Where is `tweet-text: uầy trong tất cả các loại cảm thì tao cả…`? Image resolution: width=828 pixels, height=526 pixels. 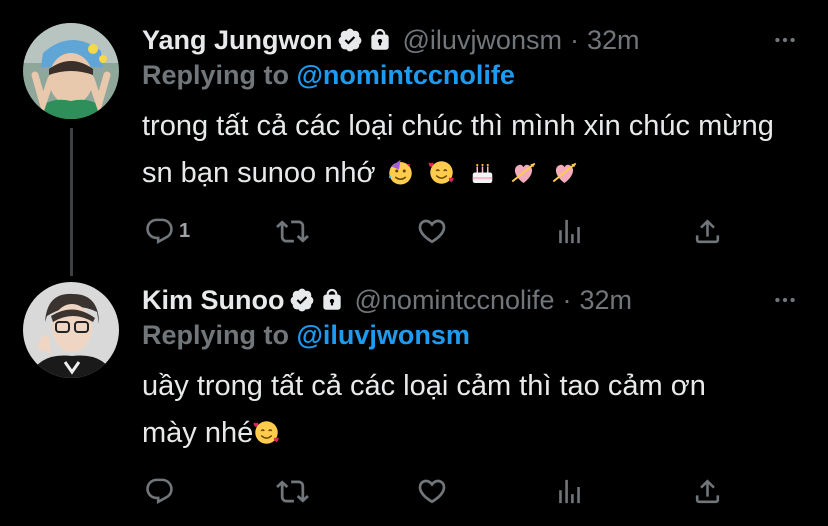 tweet-text: uầy trong tất cả các loại cảm thì tao cả… is located at coordinates (462, 410).